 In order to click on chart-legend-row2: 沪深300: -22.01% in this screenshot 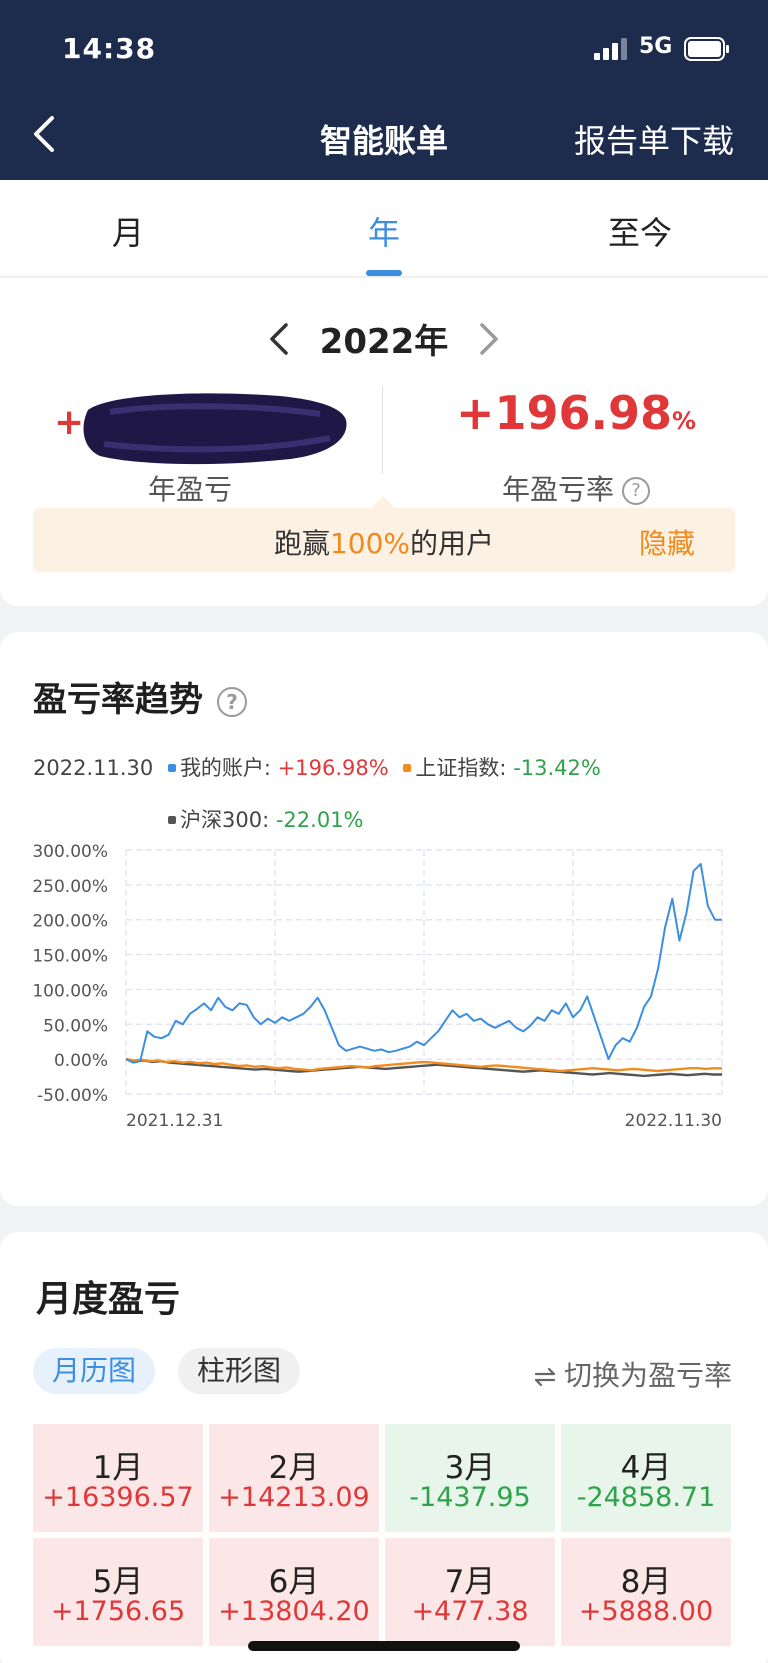, I will do `click(262, 819)`.